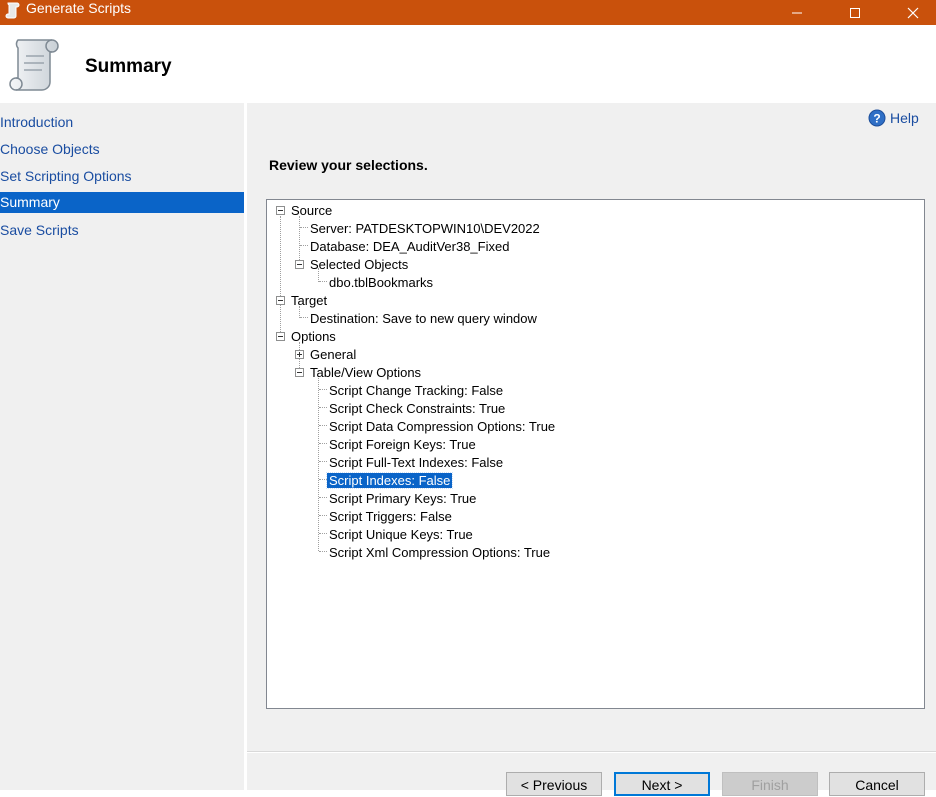 The image size is (936, 797). I want to click on window-title: Generate Scripts, so click(79, 8).